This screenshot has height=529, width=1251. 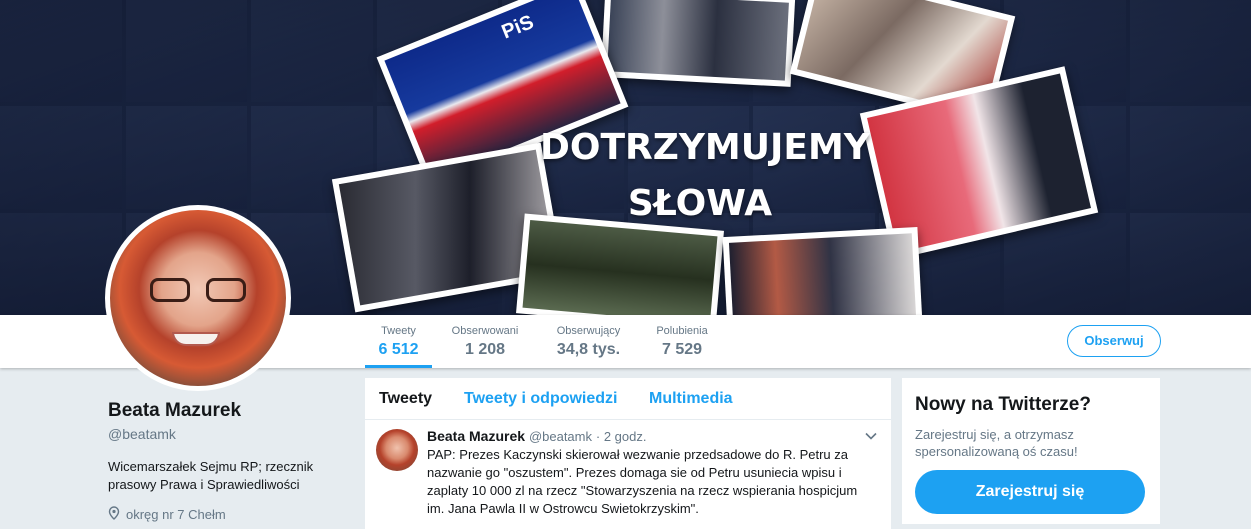 What do you see at coordinates (541, 399) in the screenshot?
I see `tab-tweets-and-replies: Tweety i odpowiedzi` at bounding box center [541, 399].